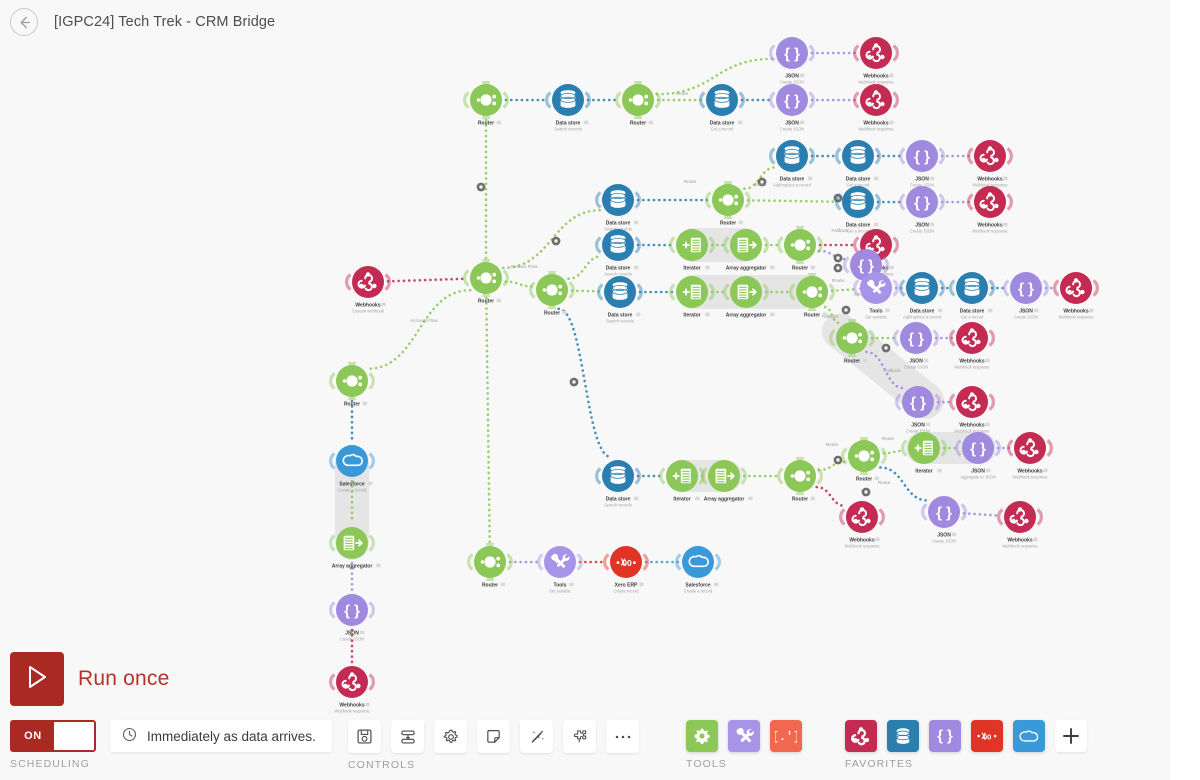  I want to click on favorite-xero-button: 00, so click(987, 736).